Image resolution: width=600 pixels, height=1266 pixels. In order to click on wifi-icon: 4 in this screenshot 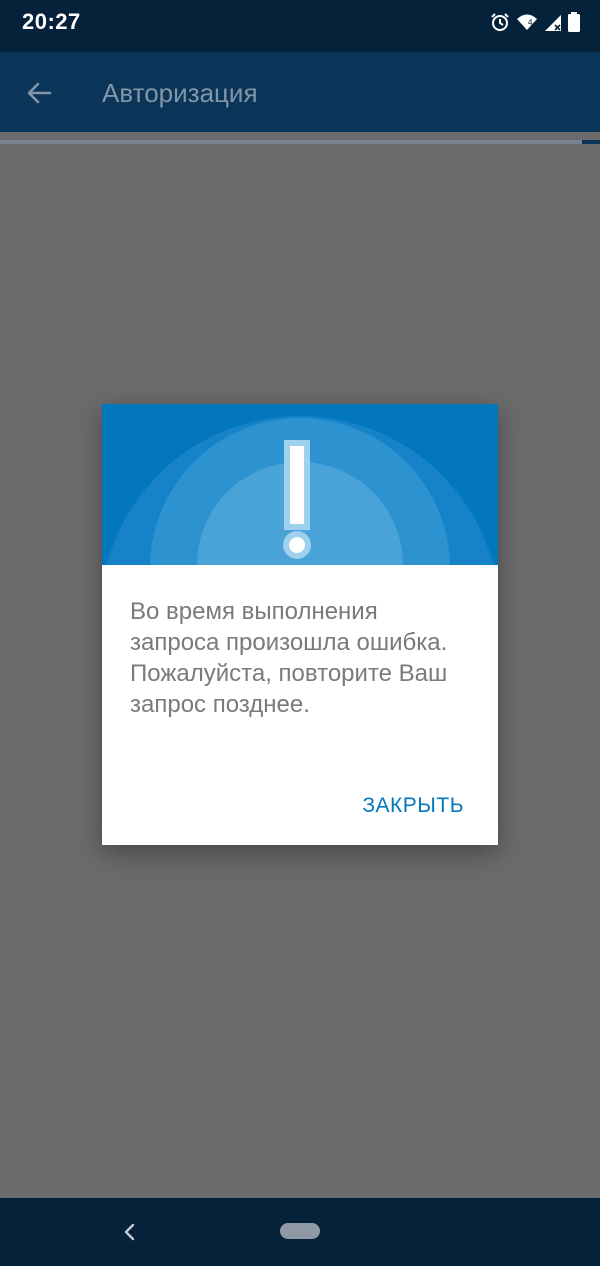, I will do `click(527, 22)`.